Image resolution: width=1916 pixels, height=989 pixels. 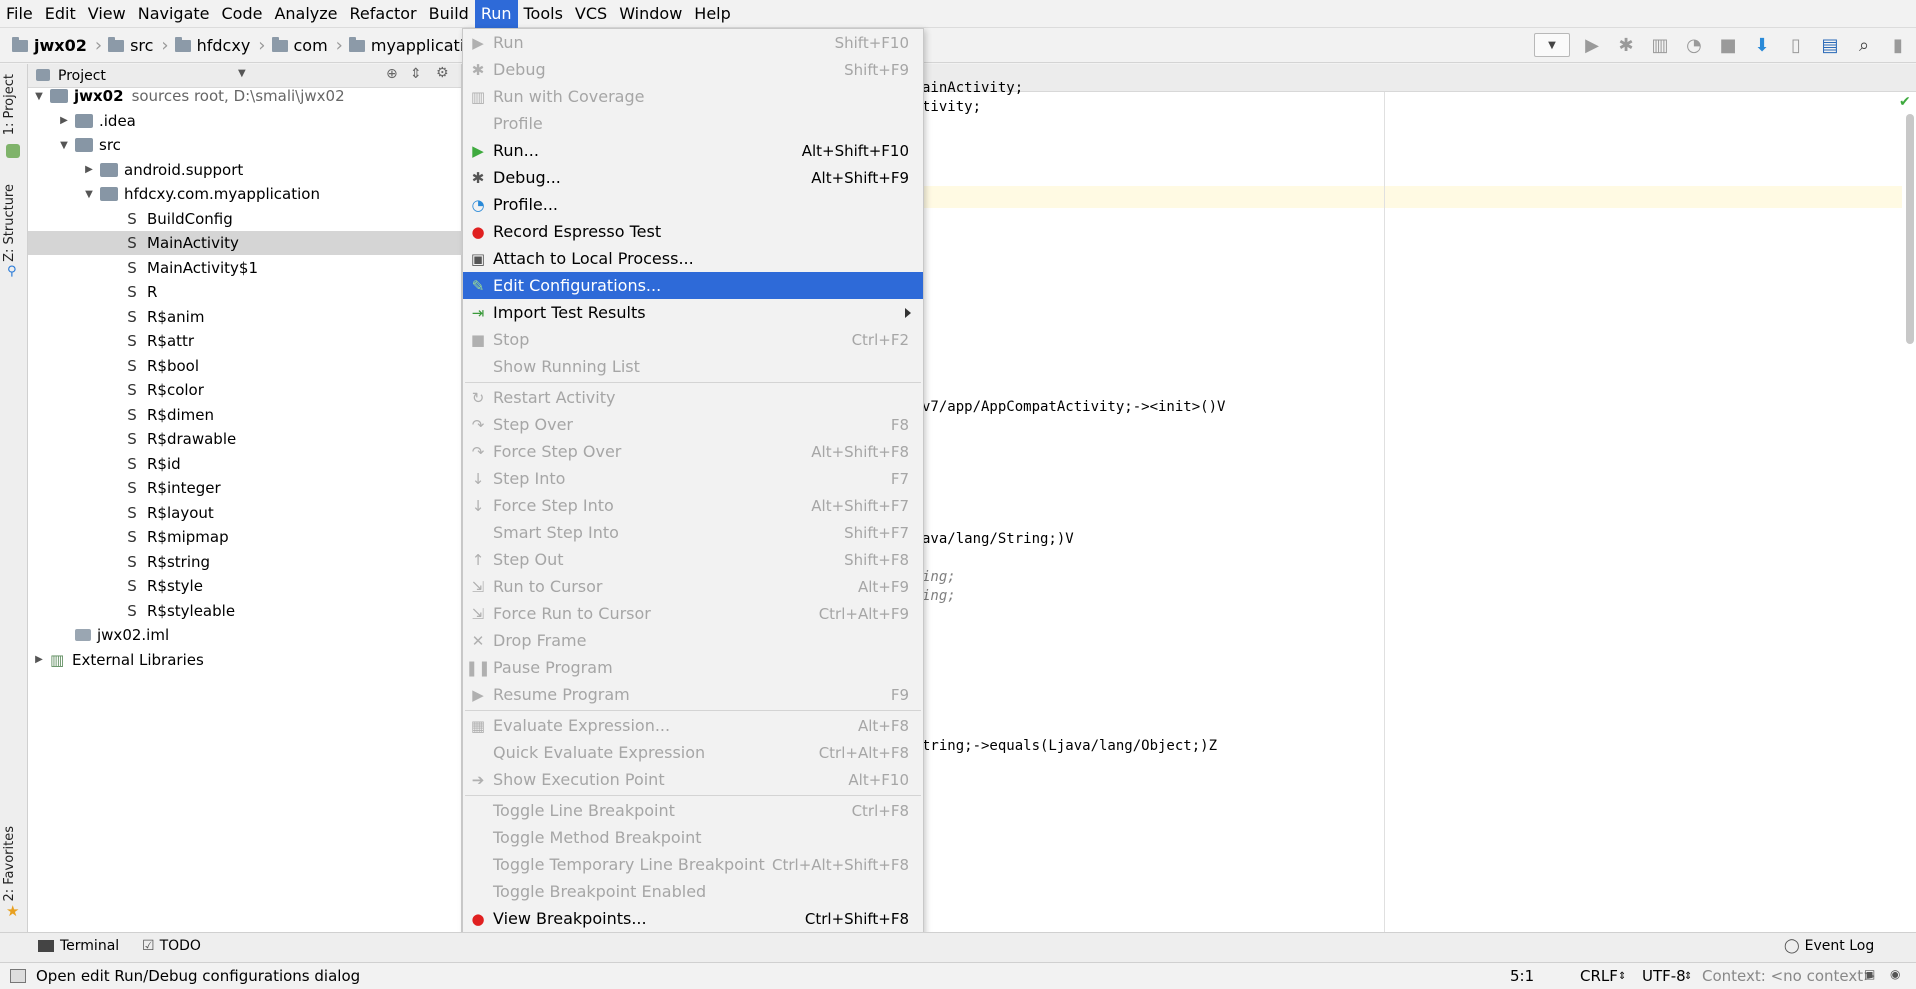 I want to click on menu-item-record-espresso-test: ● Record Espresso Test, so click(x=693, y=231).